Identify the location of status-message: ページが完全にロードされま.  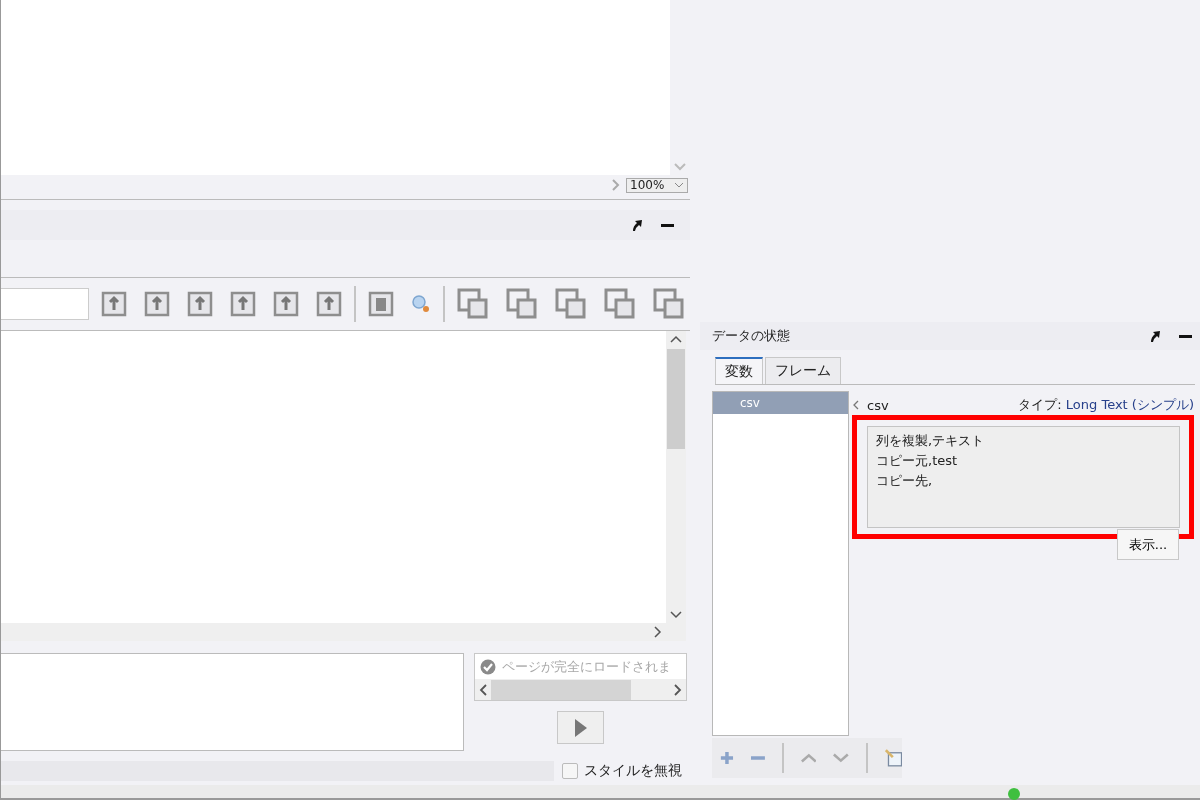
(586, 666).